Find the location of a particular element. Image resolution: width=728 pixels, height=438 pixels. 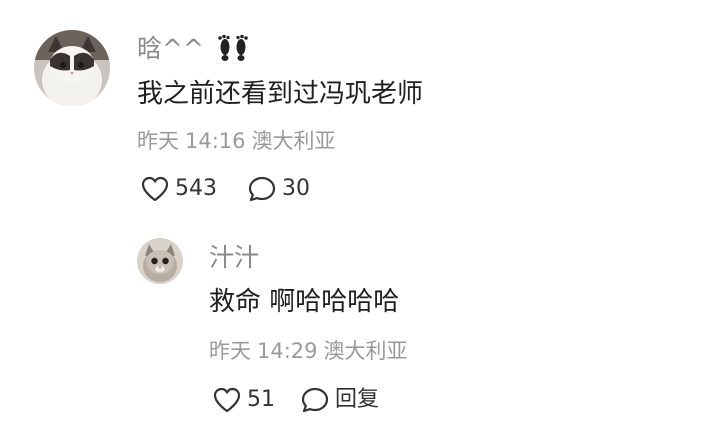

reply-label: 回复 is located at coordinates (357, 399).